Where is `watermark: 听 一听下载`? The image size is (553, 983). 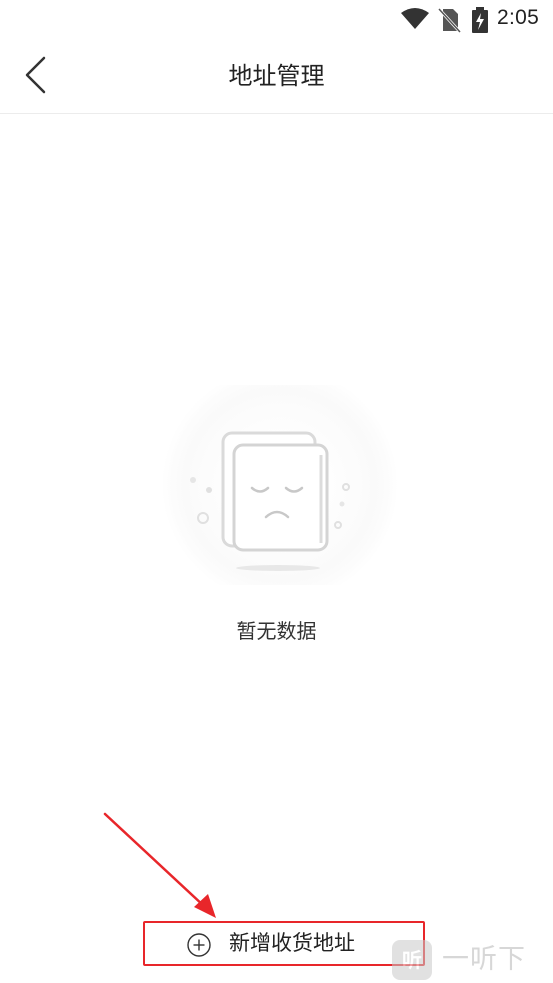 watermark: 听 一听下载 is located at coordinates (472, 959).